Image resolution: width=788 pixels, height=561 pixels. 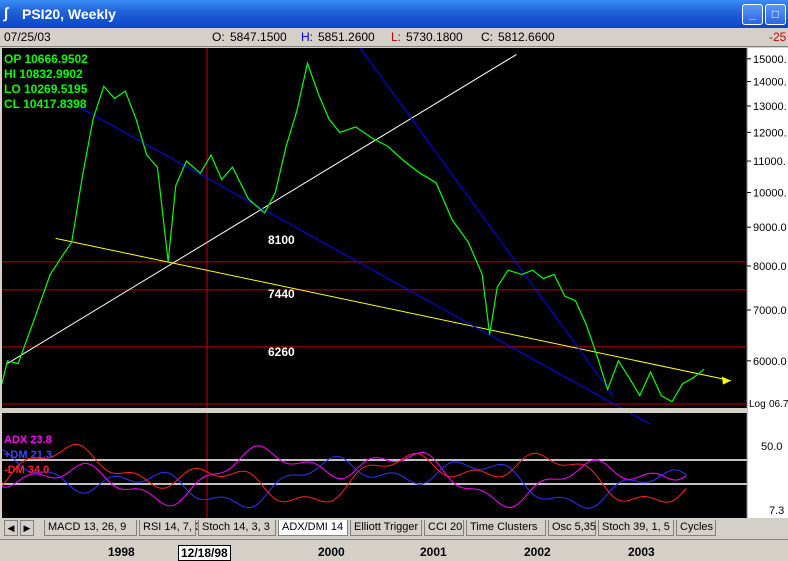 What do you see at coordinates (6, 13) in the screenshot?
I see `app-icon: ∫` at bounding box center [6, 13].